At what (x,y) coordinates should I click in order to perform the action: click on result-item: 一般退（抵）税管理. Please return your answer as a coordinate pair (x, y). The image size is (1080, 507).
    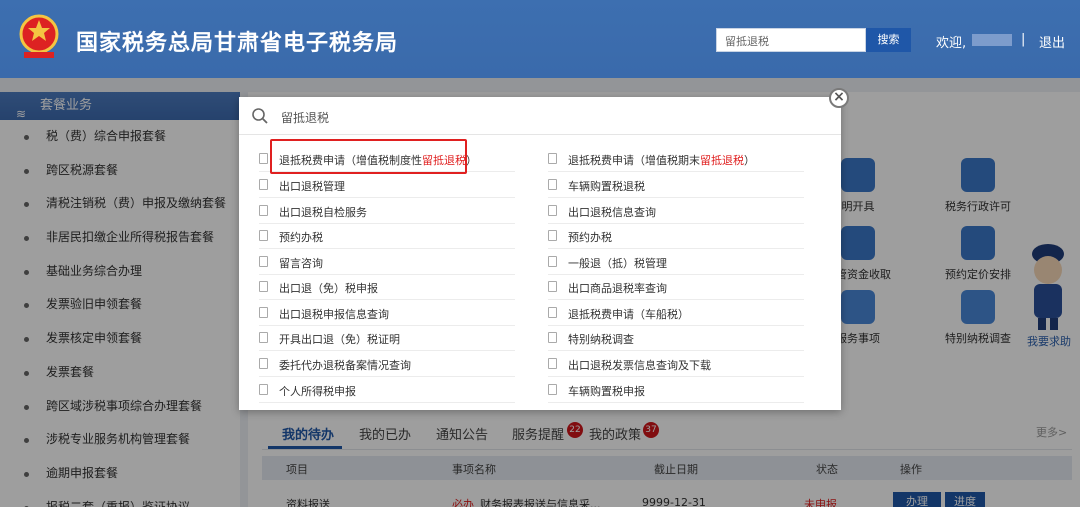
    Looking at the image, I should click on (676, 262).